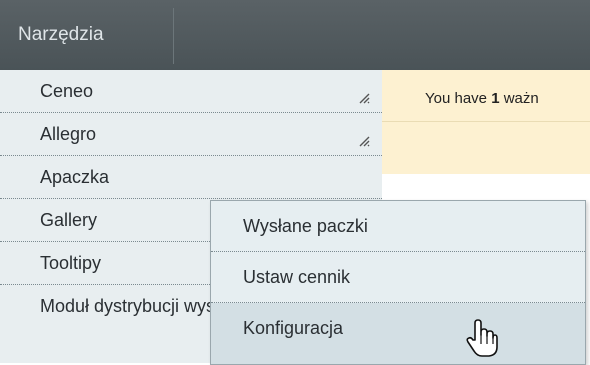  What do you see at coordinates (293, 328) in the screenshot?
I see `submenu-item-label: Konfiguracja` at bounding box center [293, 328].